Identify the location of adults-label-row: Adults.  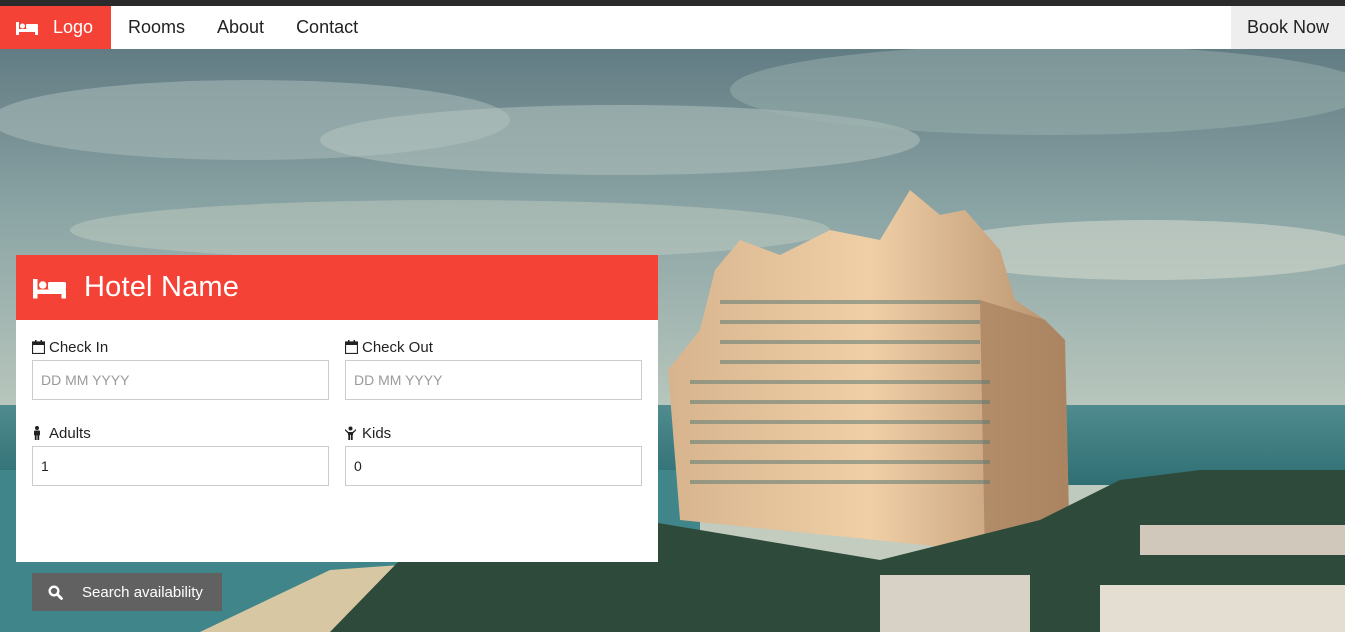
(180, 433).